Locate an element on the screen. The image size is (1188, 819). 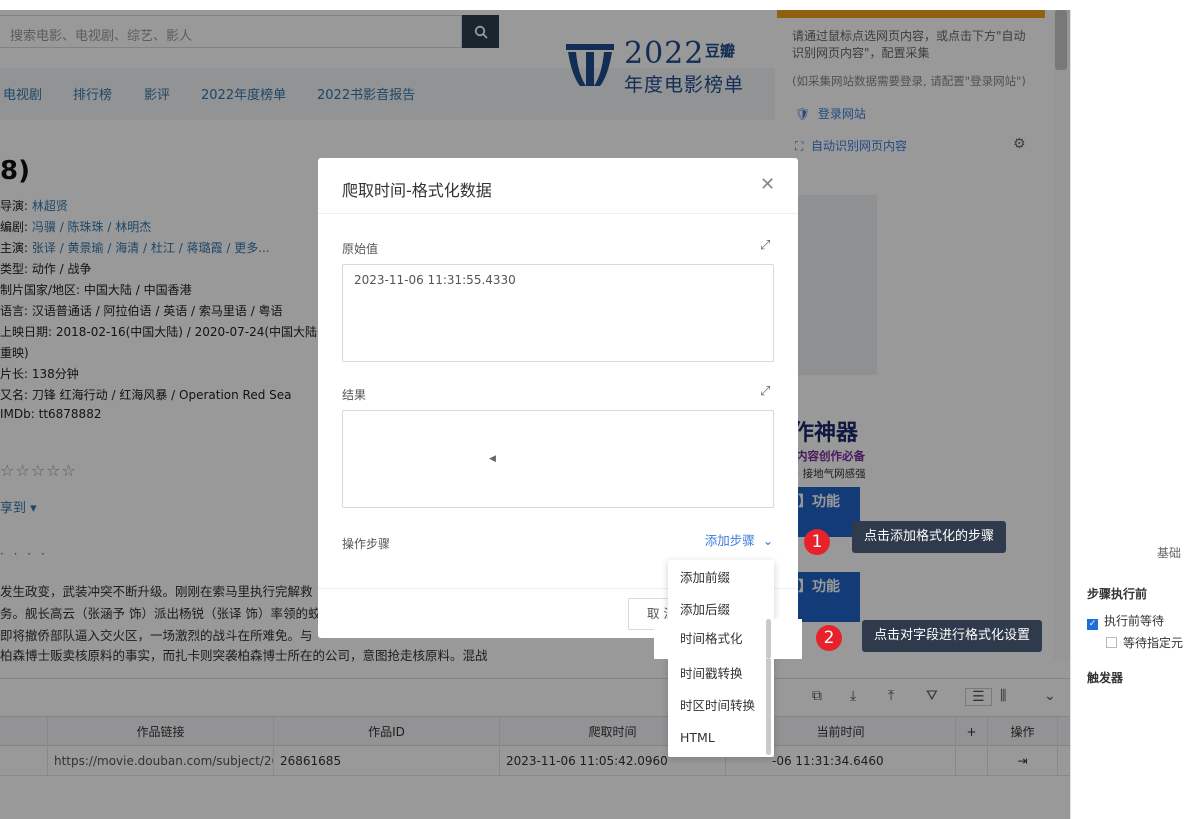
steps-label: 操作步骤 is located at coordinates (366, 544).